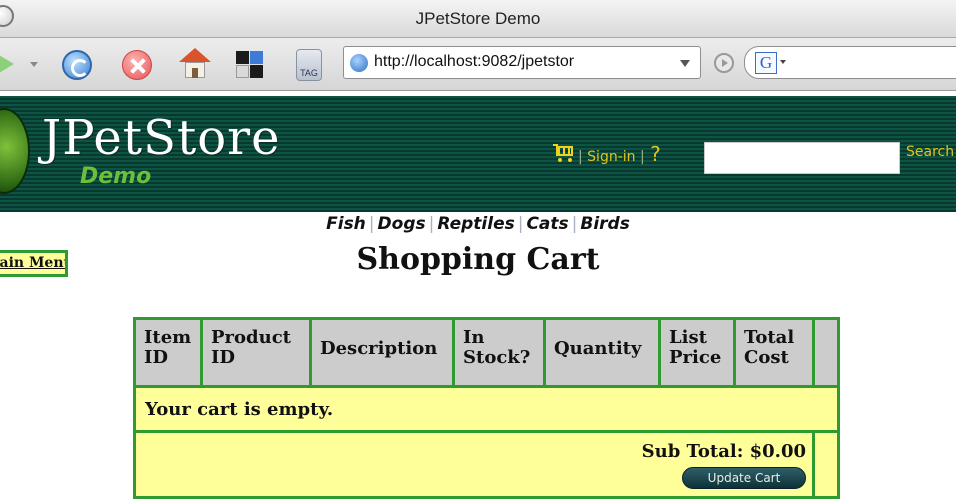 The width and height of the screenshot is (956, 499). I want to click on column-header-blank, so click(826, 354).